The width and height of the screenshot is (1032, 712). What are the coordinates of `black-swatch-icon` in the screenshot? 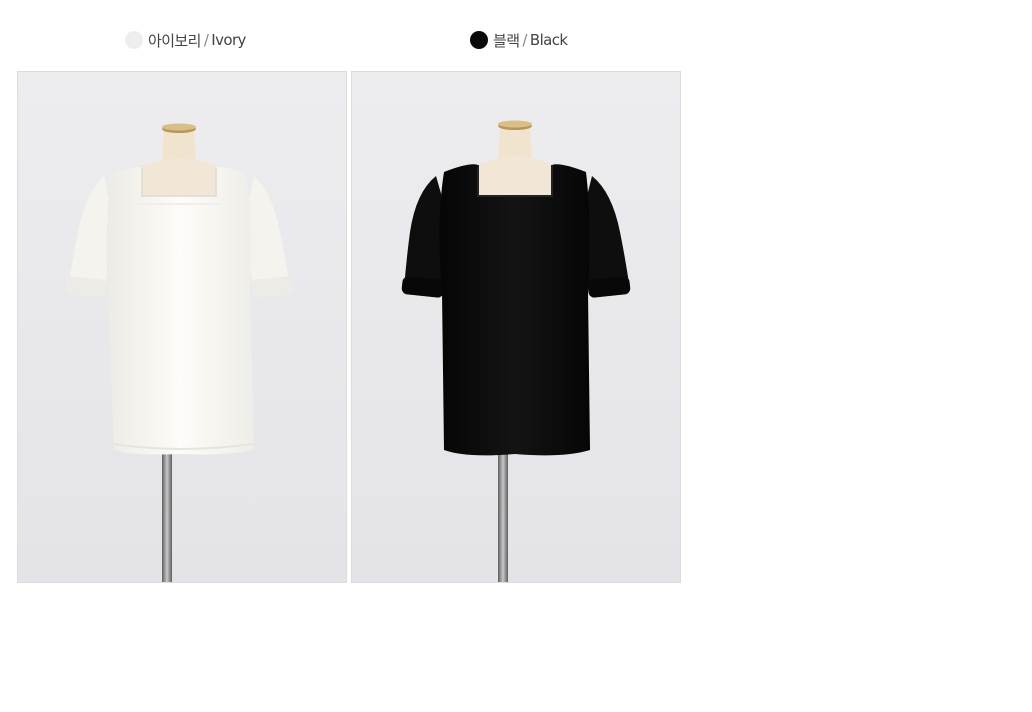 It's located at (479, 40).